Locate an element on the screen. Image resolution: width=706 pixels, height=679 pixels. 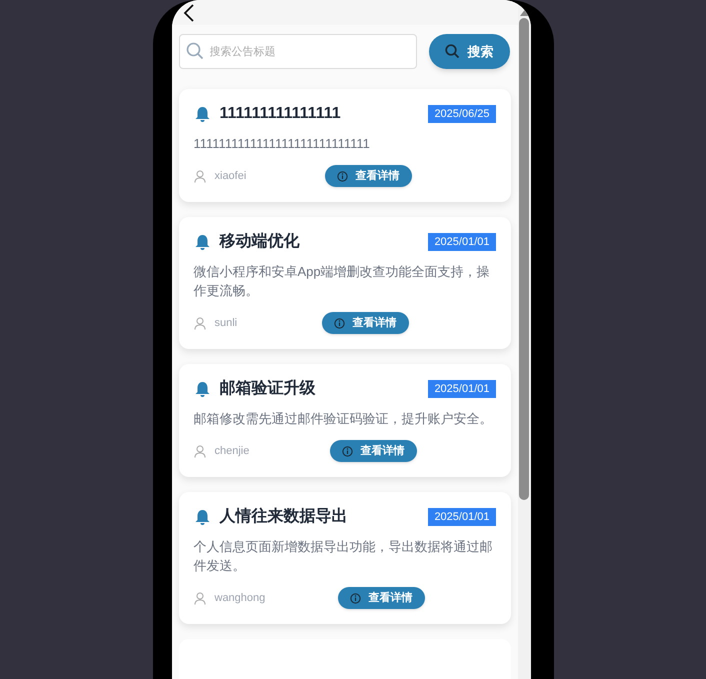
notice-title: 移动端优化 is located at coordinates (260, 242).